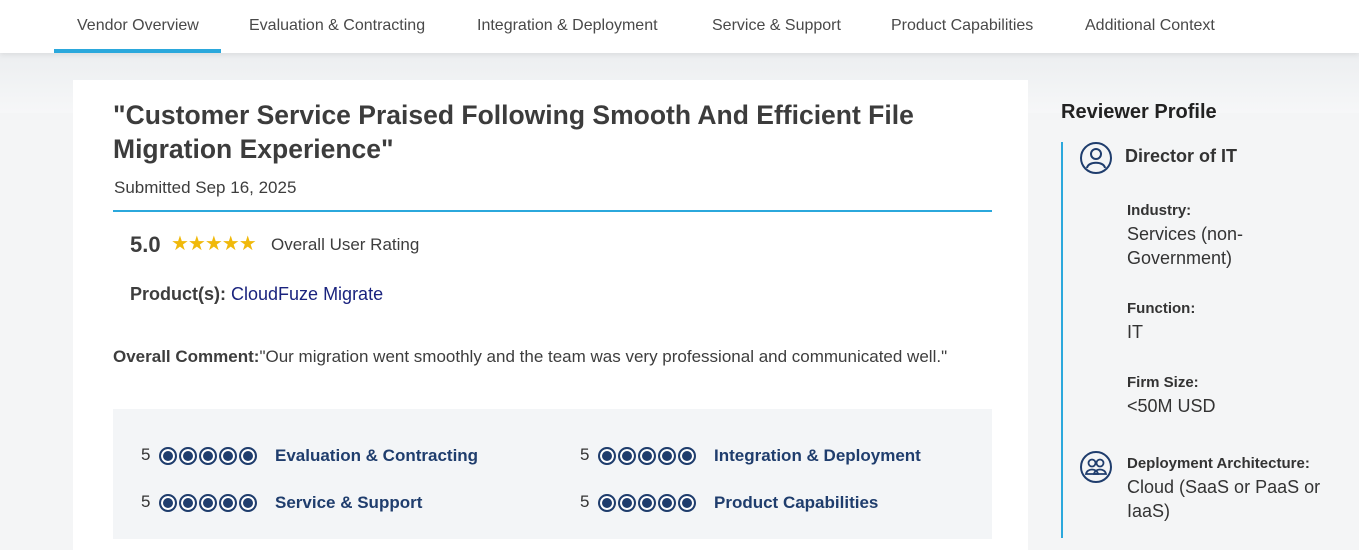 Image resolution: width=1359 pixels, height=550 pixels. Describe the element at coordinates (567, 26) in the screenshot. I see `tab-integration-deployment: Integration & Deployment` at that location.